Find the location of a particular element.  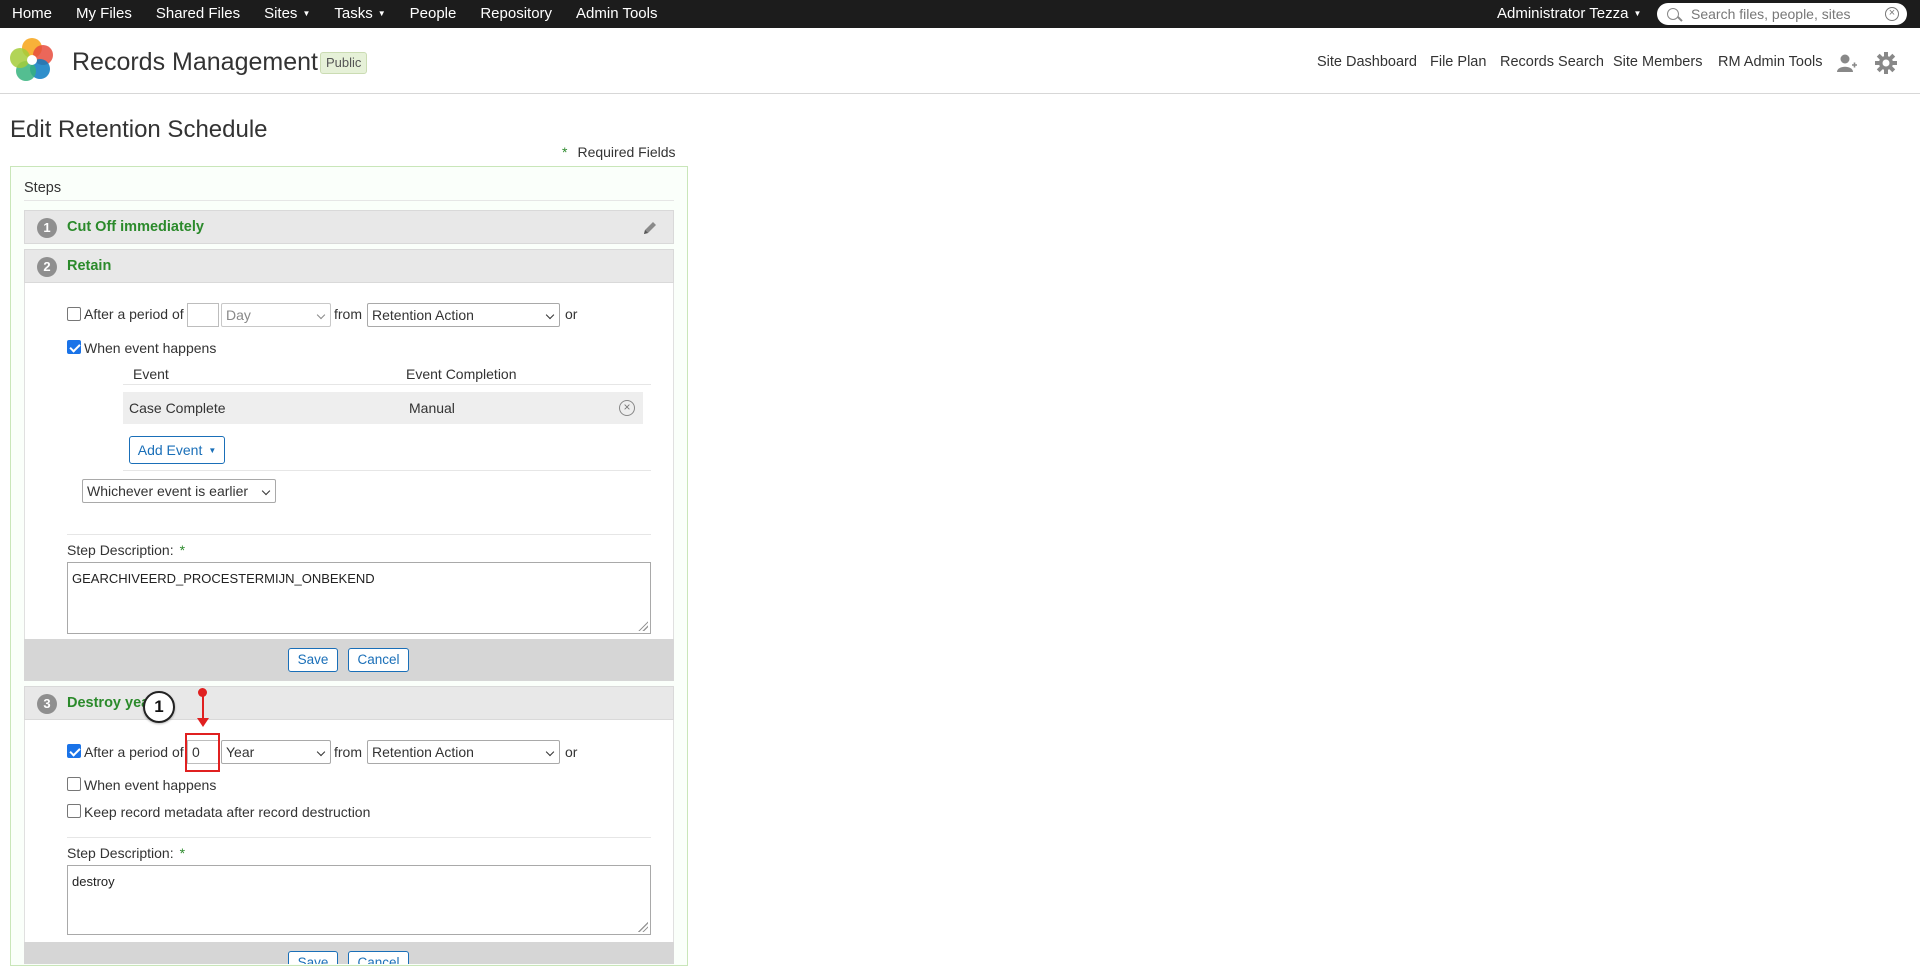

event-name: Case Complete is located at coordinates (177, 408).